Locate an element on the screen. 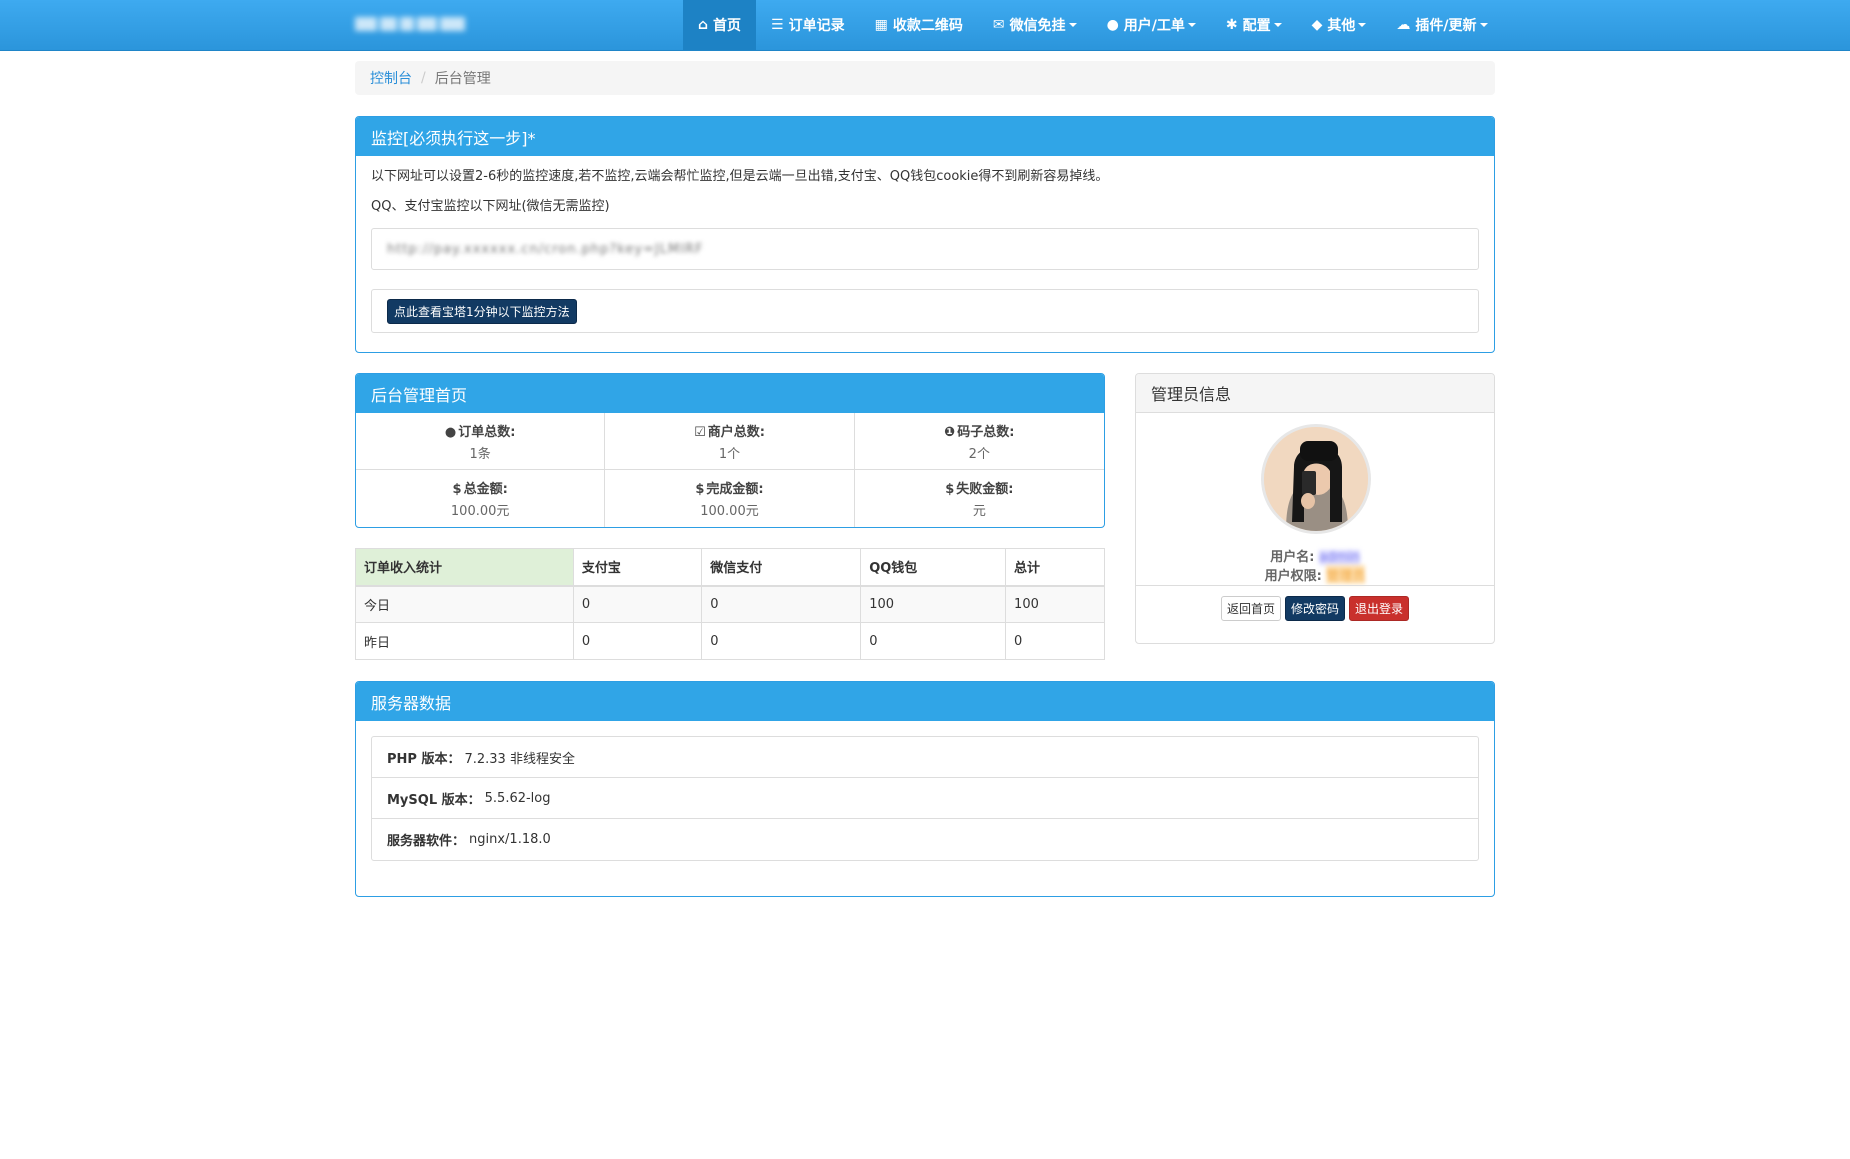  gear-icon: ✱ is located at coordinates (1231, 25).